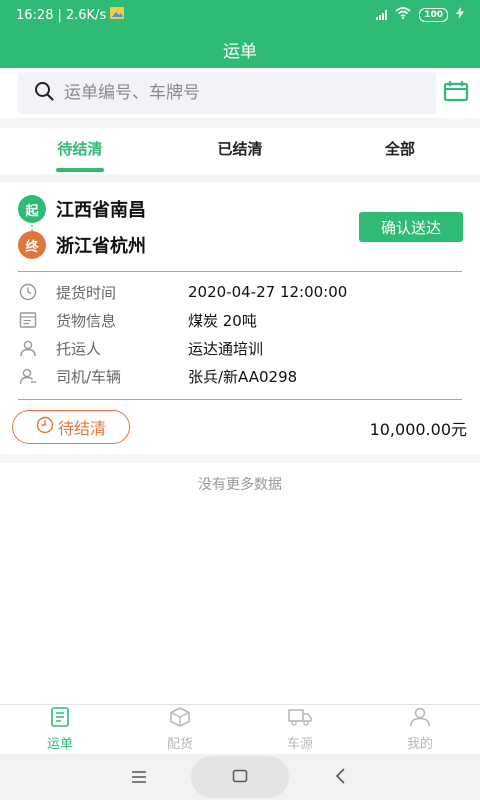  What do you see at coordinates (433, 15) in the screenshot?
I see `battery-indicator: 100` at bounding box center [433, 15].